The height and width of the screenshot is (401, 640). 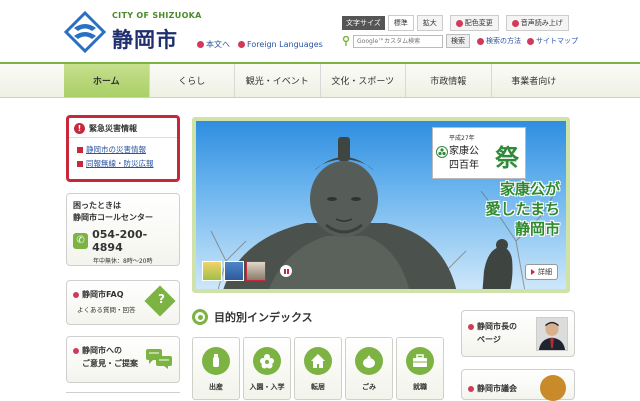 What do you see at coordinates (497, 388) in the screenshot?
I see `council-title-text: 静岡市議会` at bounding box center [497, 388].